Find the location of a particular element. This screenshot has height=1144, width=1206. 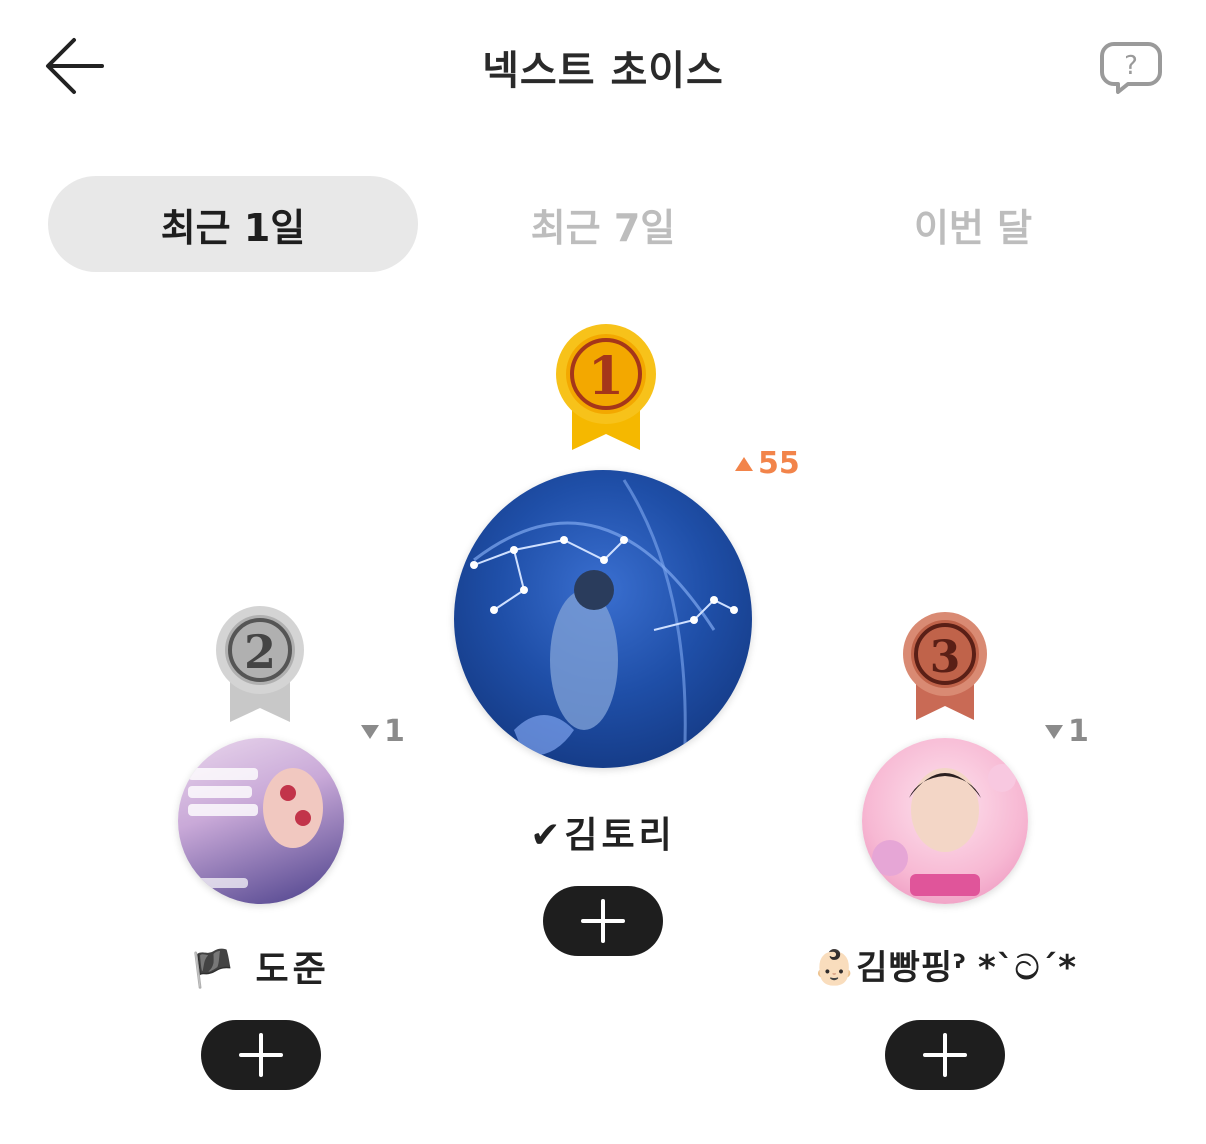

tab-recent-7-days: 최근 7일 is located at coordinates (603, 224).